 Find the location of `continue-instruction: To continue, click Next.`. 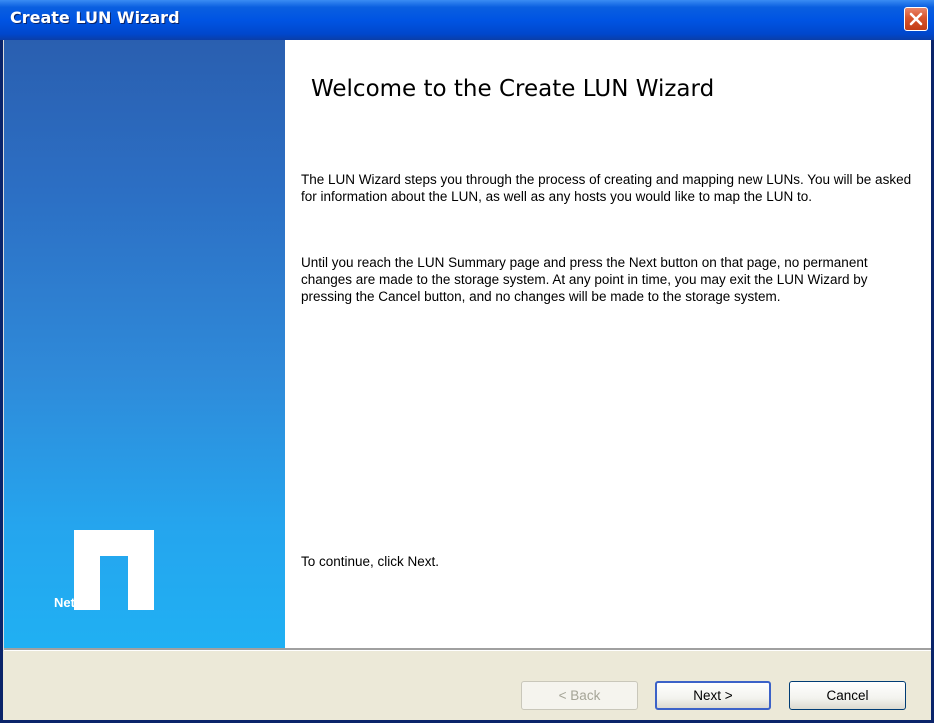

continue-instruction: To continue, click Next. is located at coordinates (370, 561).